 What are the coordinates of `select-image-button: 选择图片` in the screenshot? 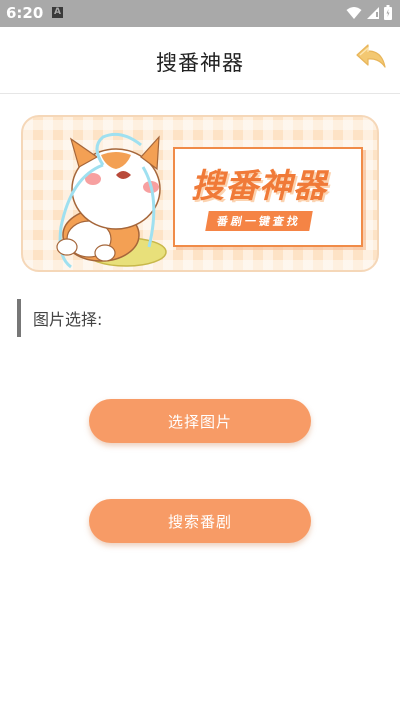 It's located at (200, 421).